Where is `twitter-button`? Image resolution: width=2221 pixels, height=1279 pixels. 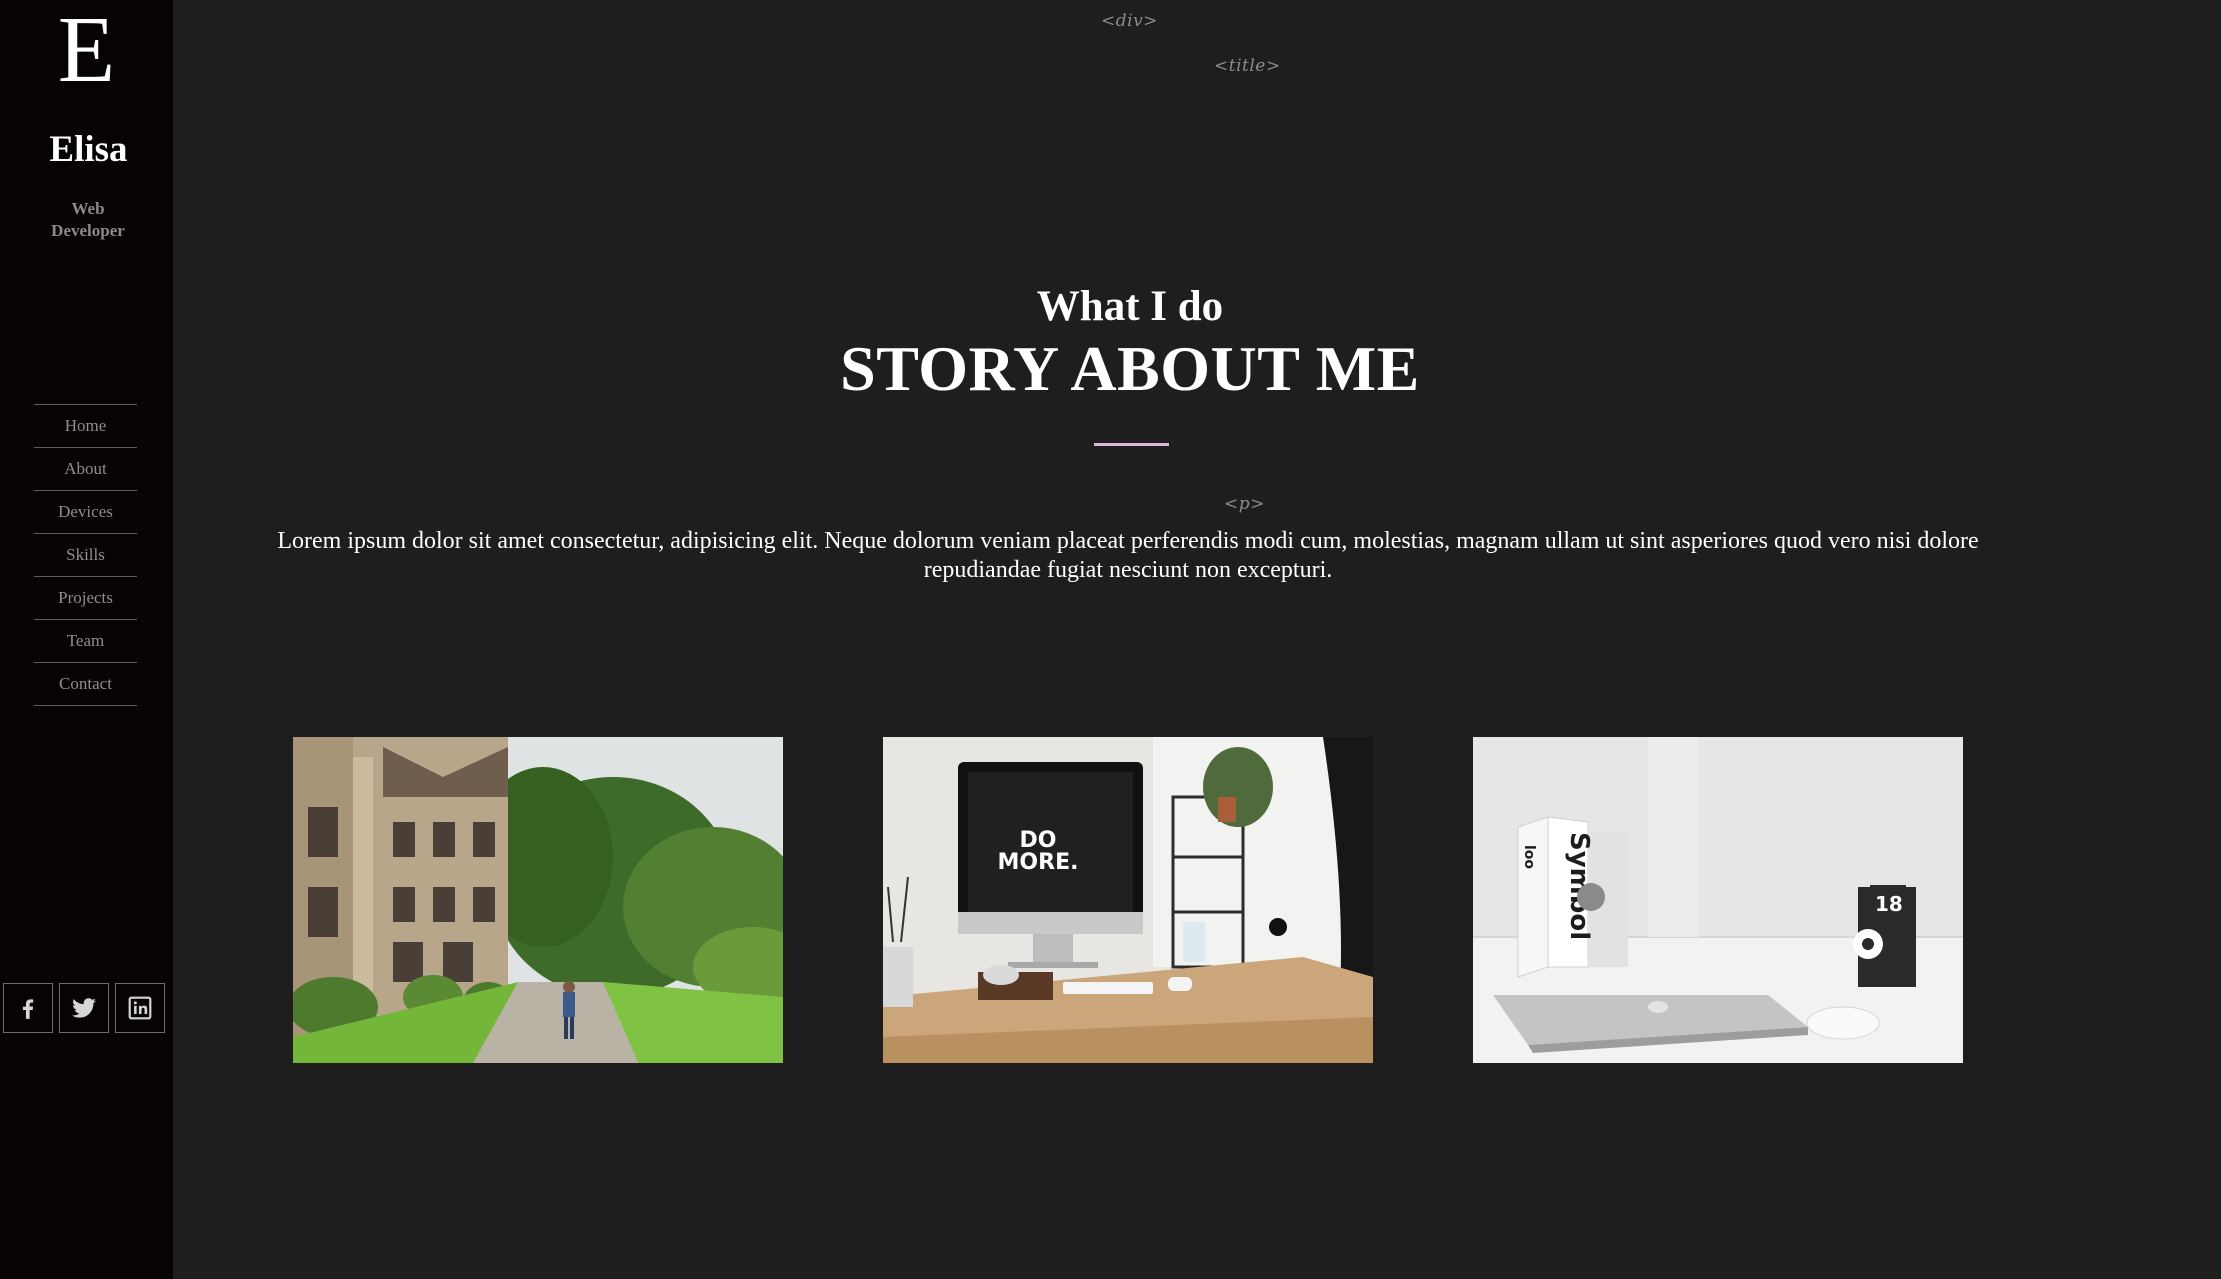 twitter-button is located at coordinates (84, 1008).